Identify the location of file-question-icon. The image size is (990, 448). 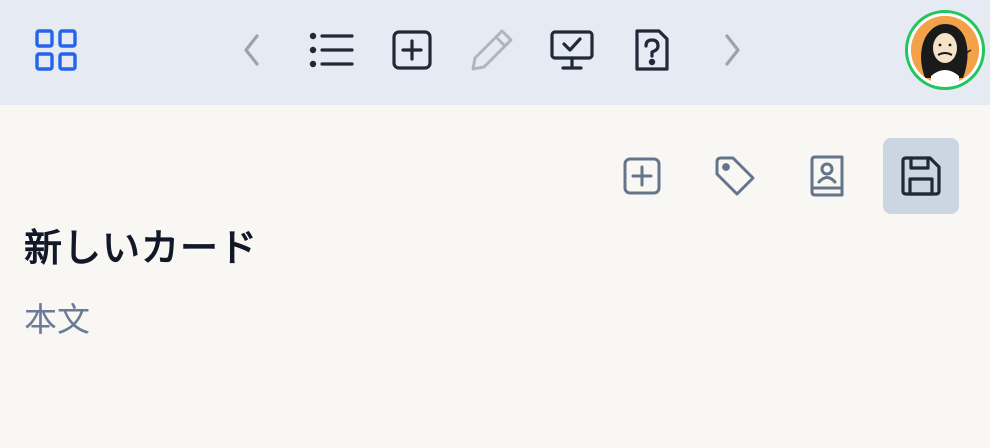
(652, 50).